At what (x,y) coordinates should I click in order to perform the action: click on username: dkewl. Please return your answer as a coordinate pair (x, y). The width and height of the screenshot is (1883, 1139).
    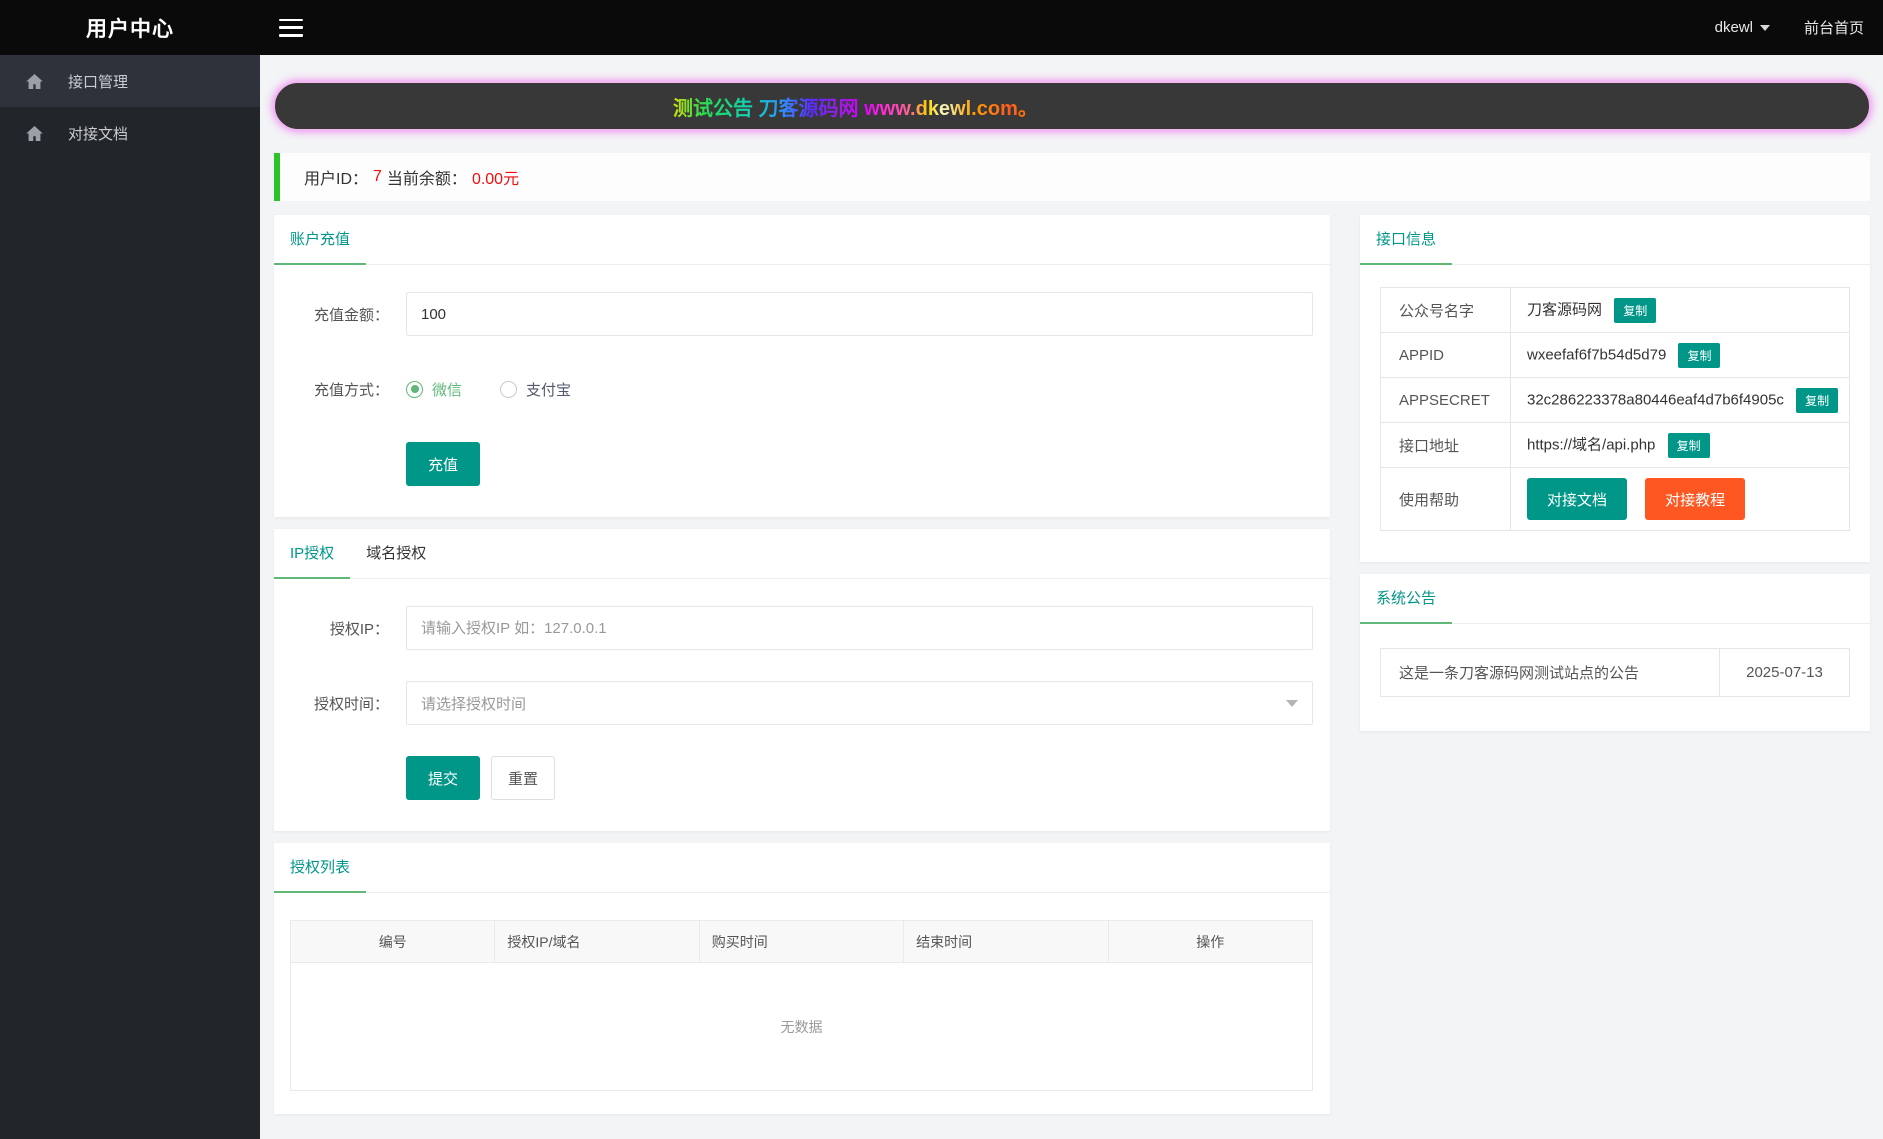
    Looking at the image, I should click on (1733, 27).